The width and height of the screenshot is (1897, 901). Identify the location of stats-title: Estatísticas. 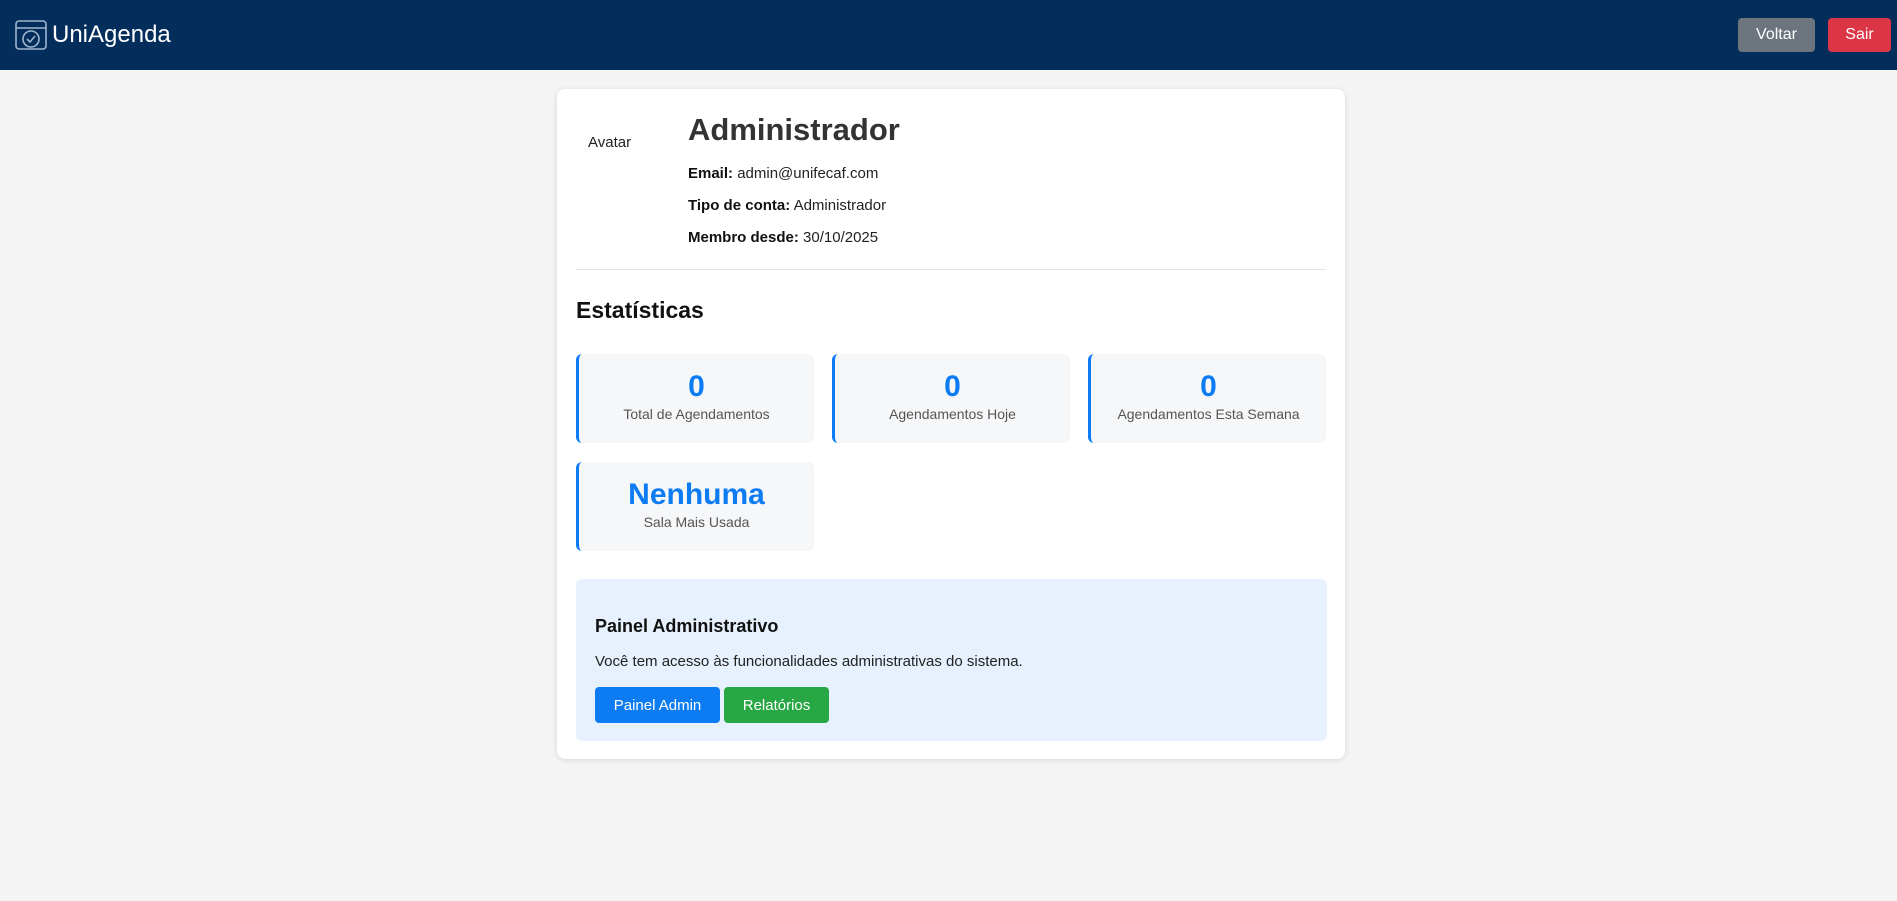
(640, 310).